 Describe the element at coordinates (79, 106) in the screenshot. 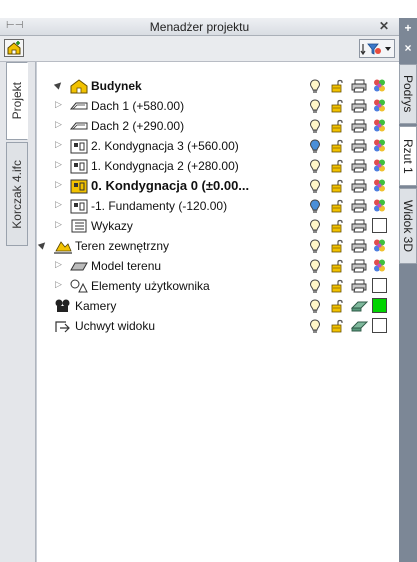

I see `roof-icon` at that location.